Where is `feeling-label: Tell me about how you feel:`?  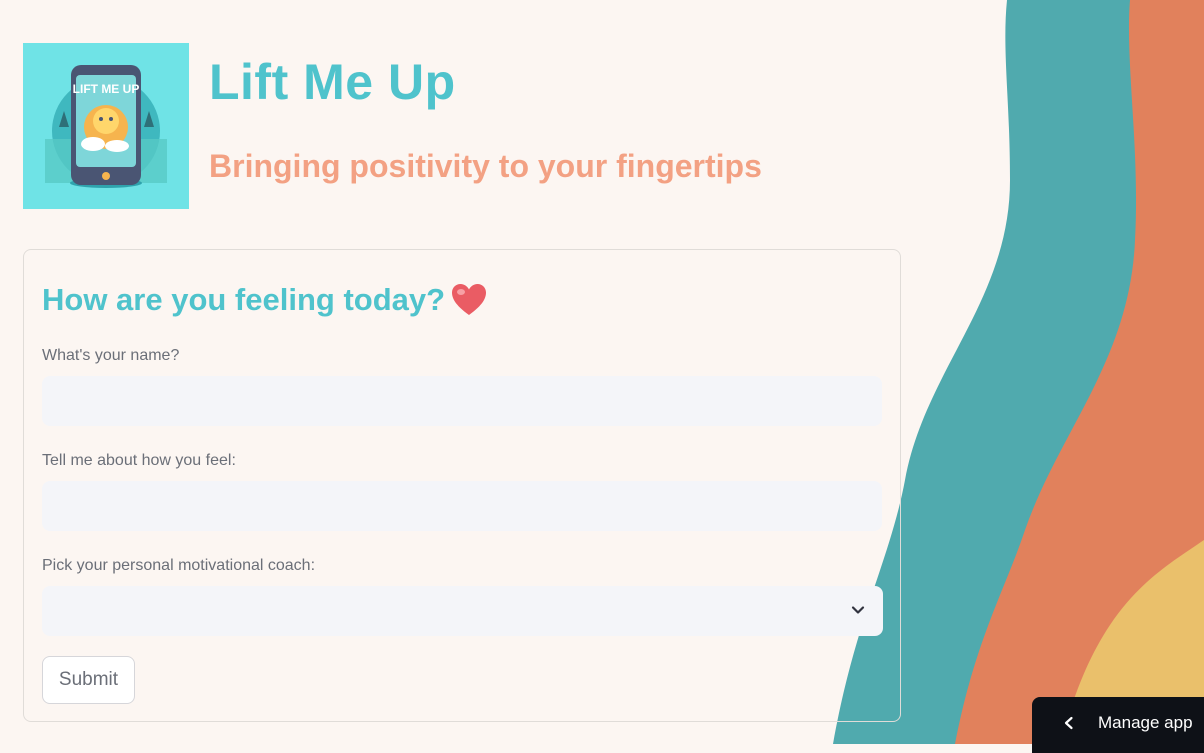 feeling-label: Tell me about how you feel: is located at coordinates (139, 460).